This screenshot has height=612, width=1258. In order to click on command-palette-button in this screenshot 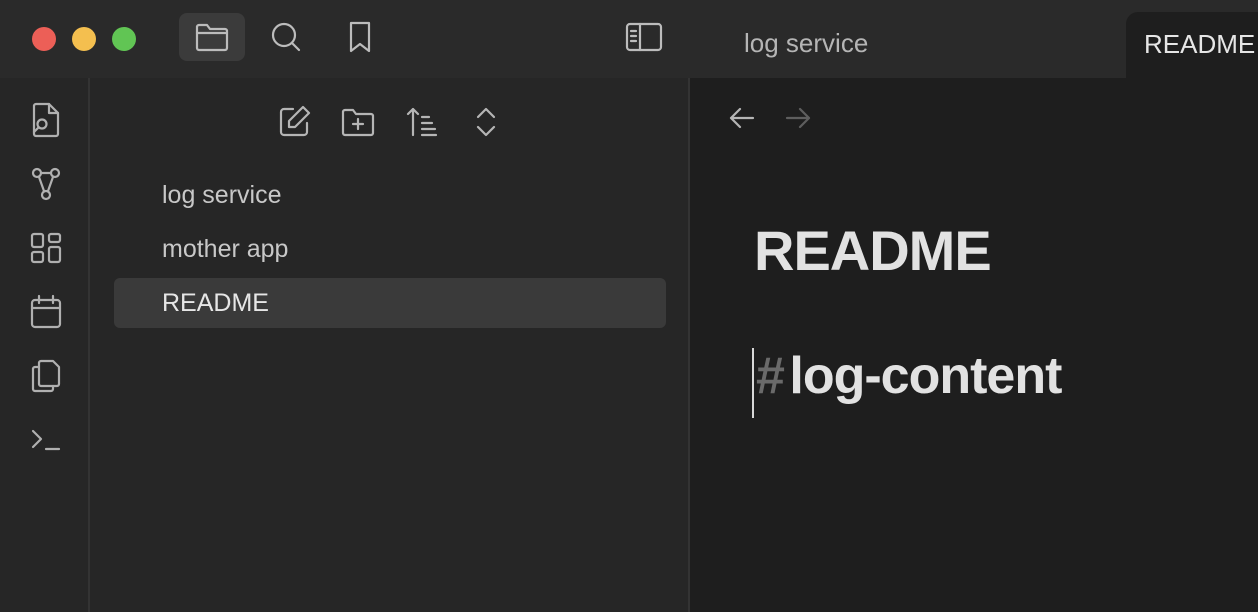, I will do `click(46, 440)`.